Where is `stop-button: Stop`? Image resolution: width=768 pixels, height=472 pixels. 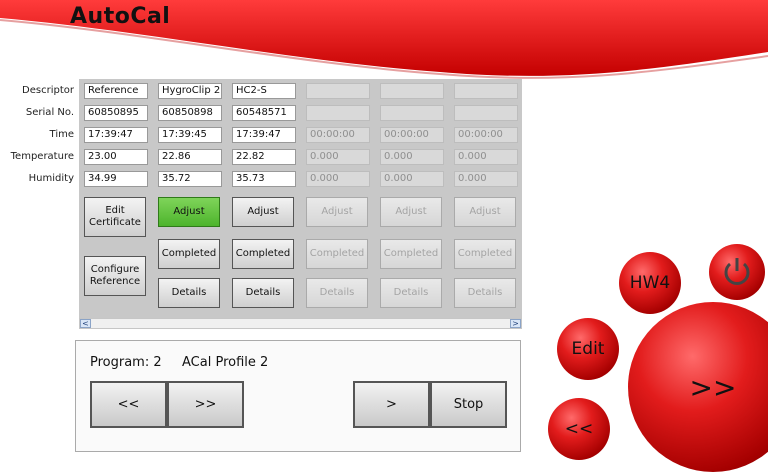 stop-button: Stop is located at coordinates (468, 404).